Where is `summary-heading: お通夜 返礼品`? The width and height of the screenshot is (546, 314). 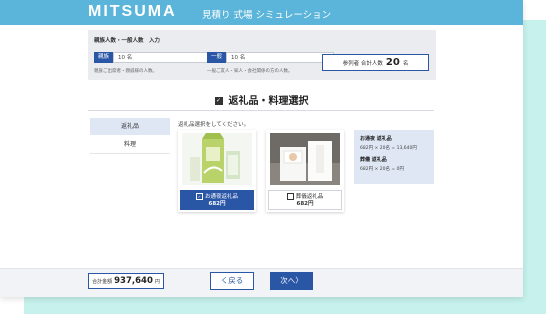
summary-heading: お通夜 返礼品 is located at coordinates (376, 139).